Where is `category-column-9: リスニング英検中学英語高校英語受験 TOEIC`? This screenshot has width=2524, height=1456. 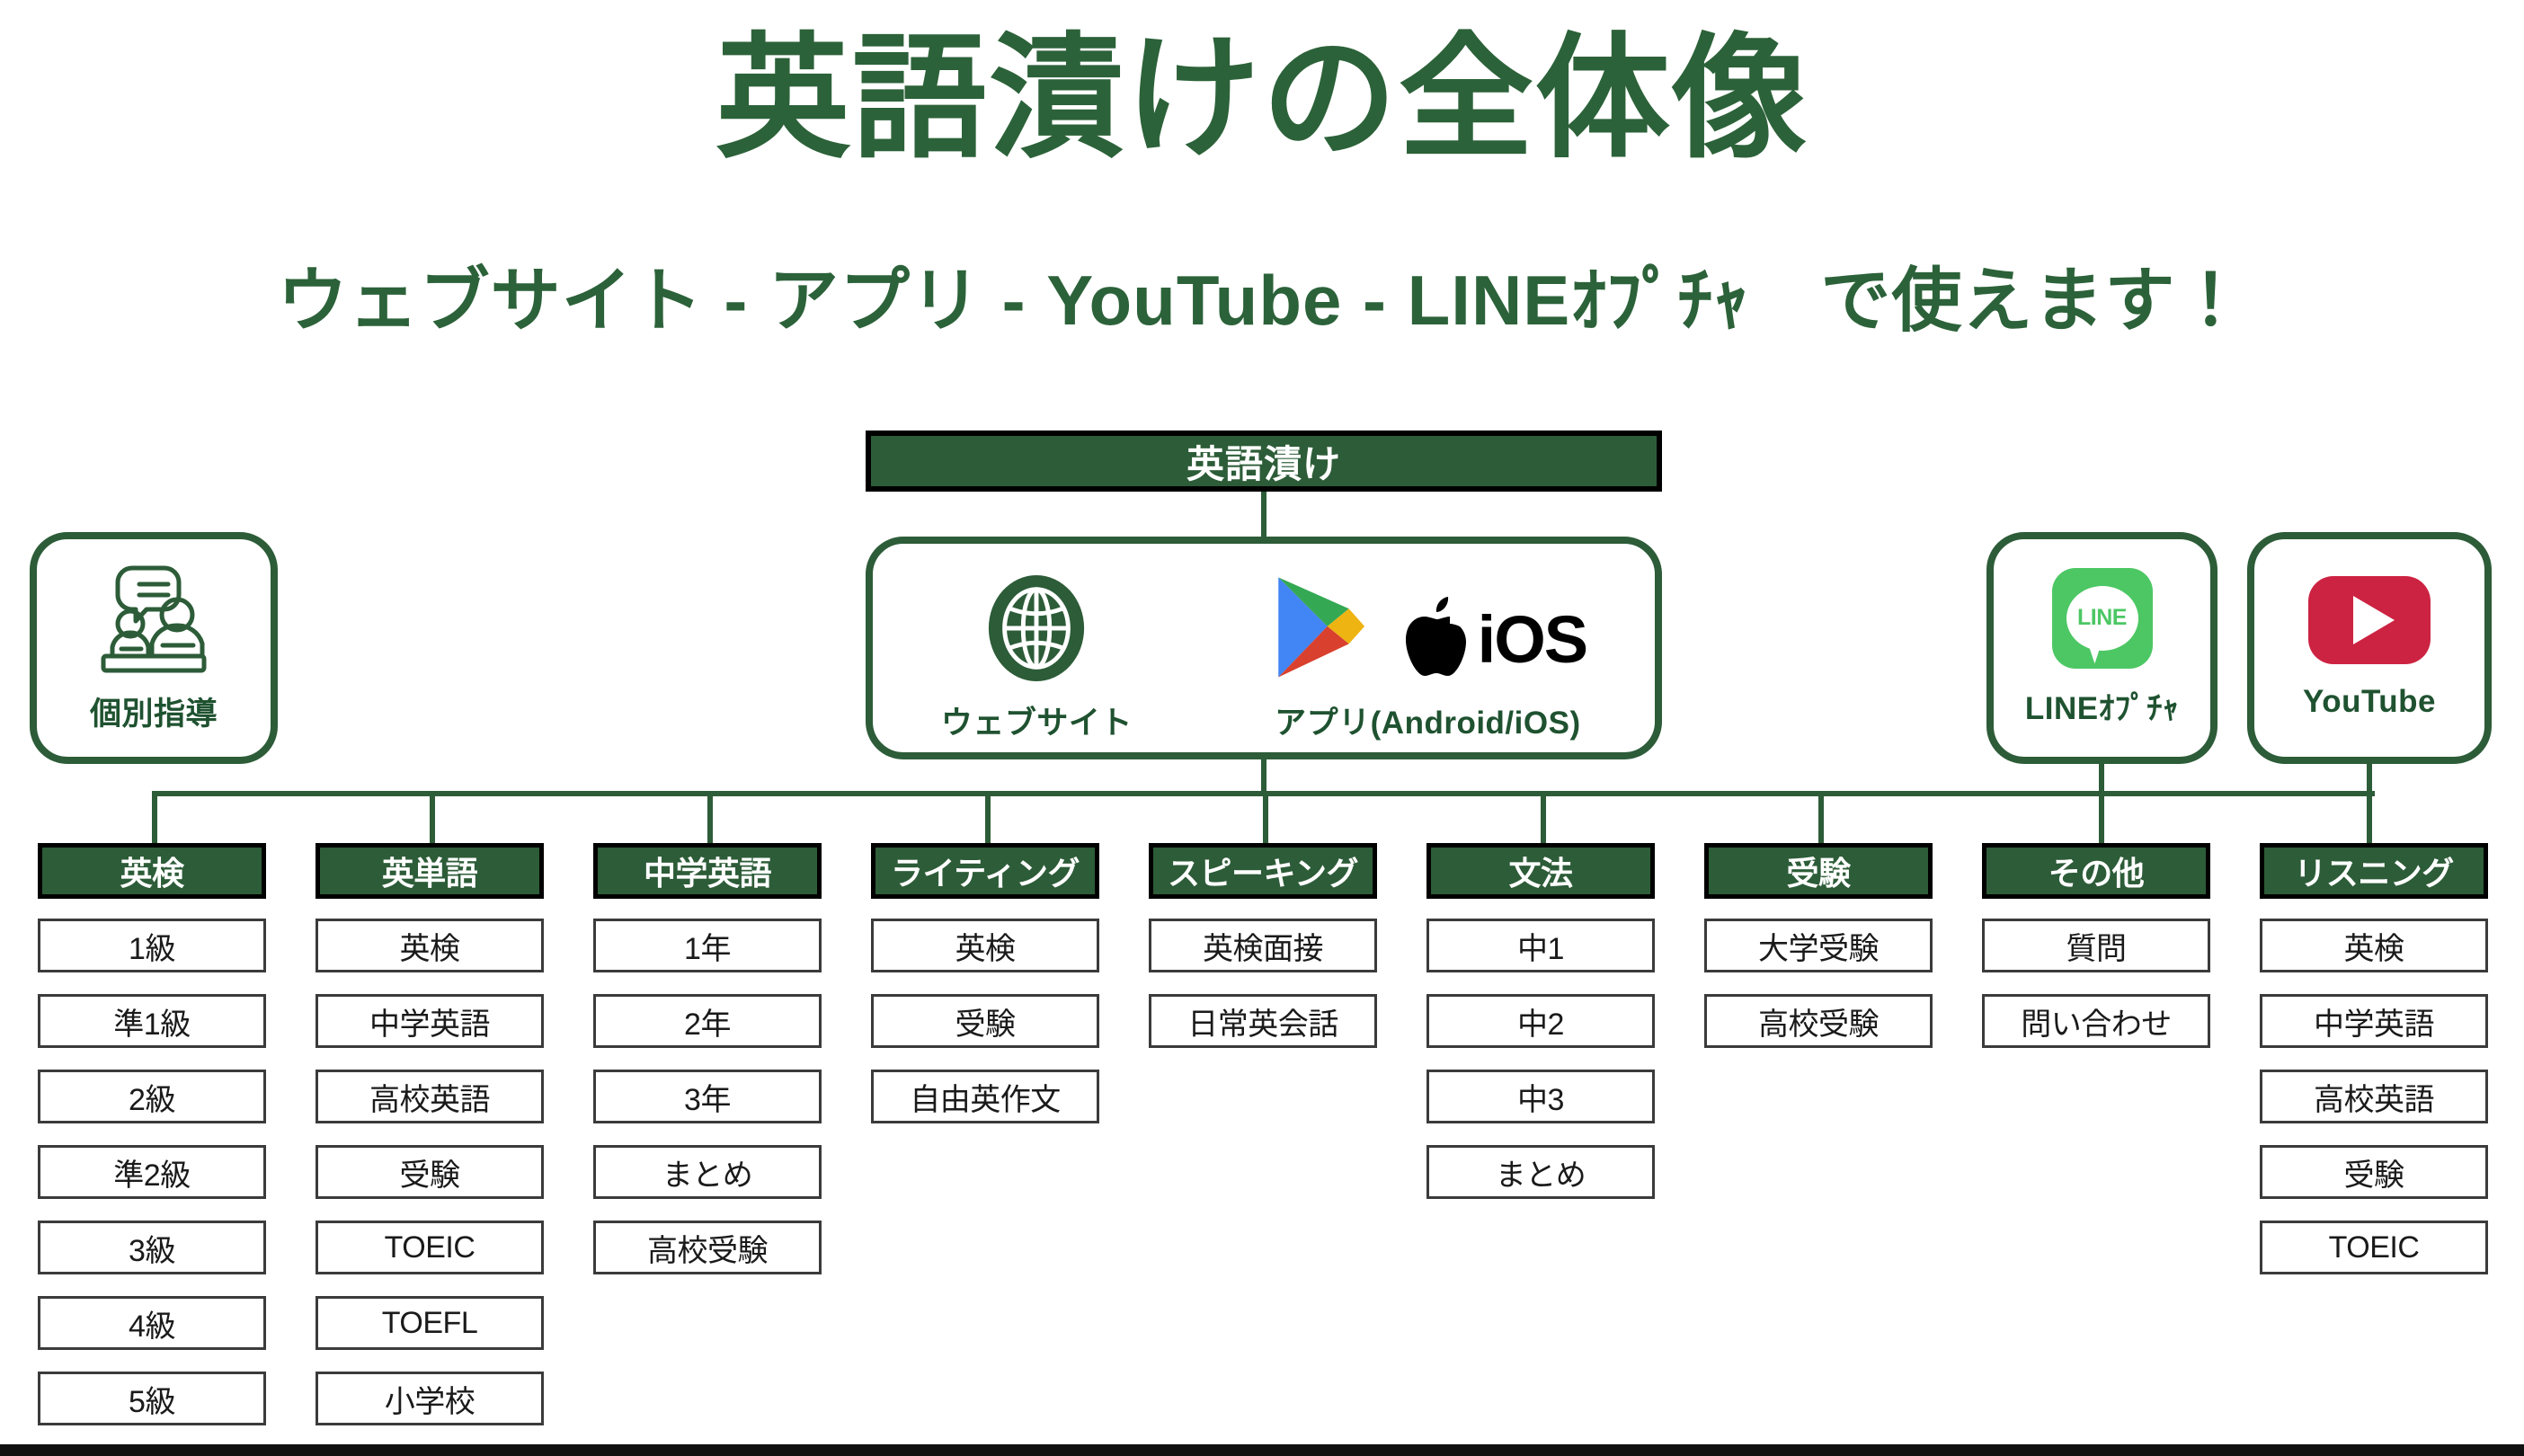
category-column-9: リスニング英検中学英語高校英語受験 TOEIC is located at coordinates (2374, 1059).